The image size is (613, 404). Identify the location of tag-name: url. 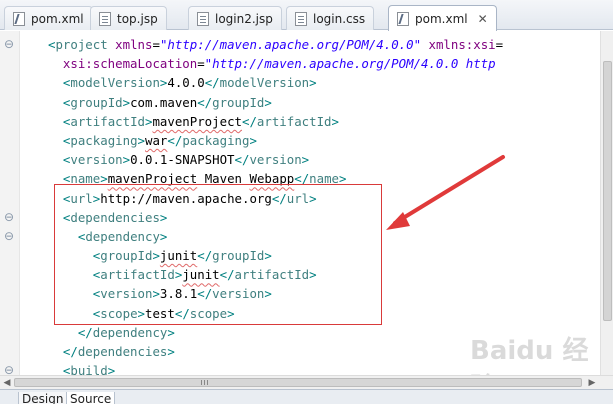
(81, 198).